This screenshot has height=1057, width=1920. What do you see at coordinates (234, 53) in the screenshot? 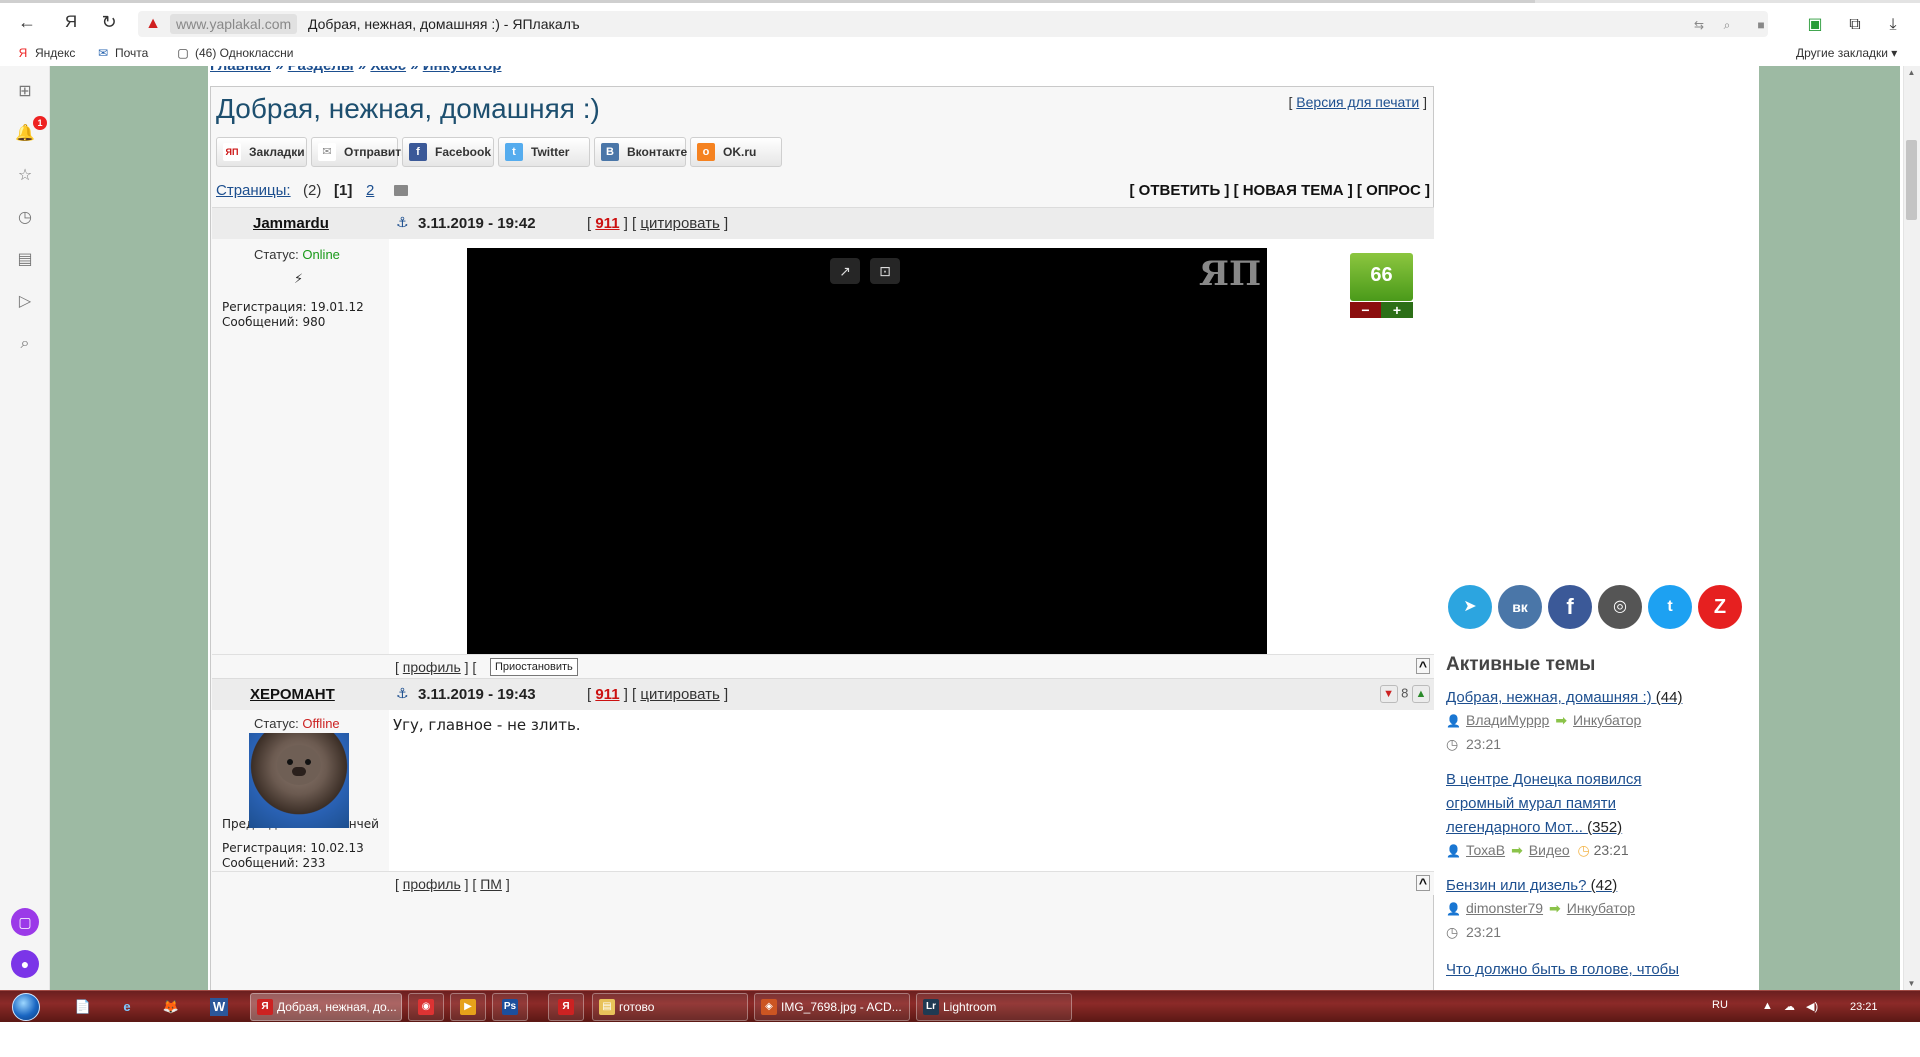
I see `bookmark-ok: ▢ (46) Одноклассни` at bounding box center [234, 53].